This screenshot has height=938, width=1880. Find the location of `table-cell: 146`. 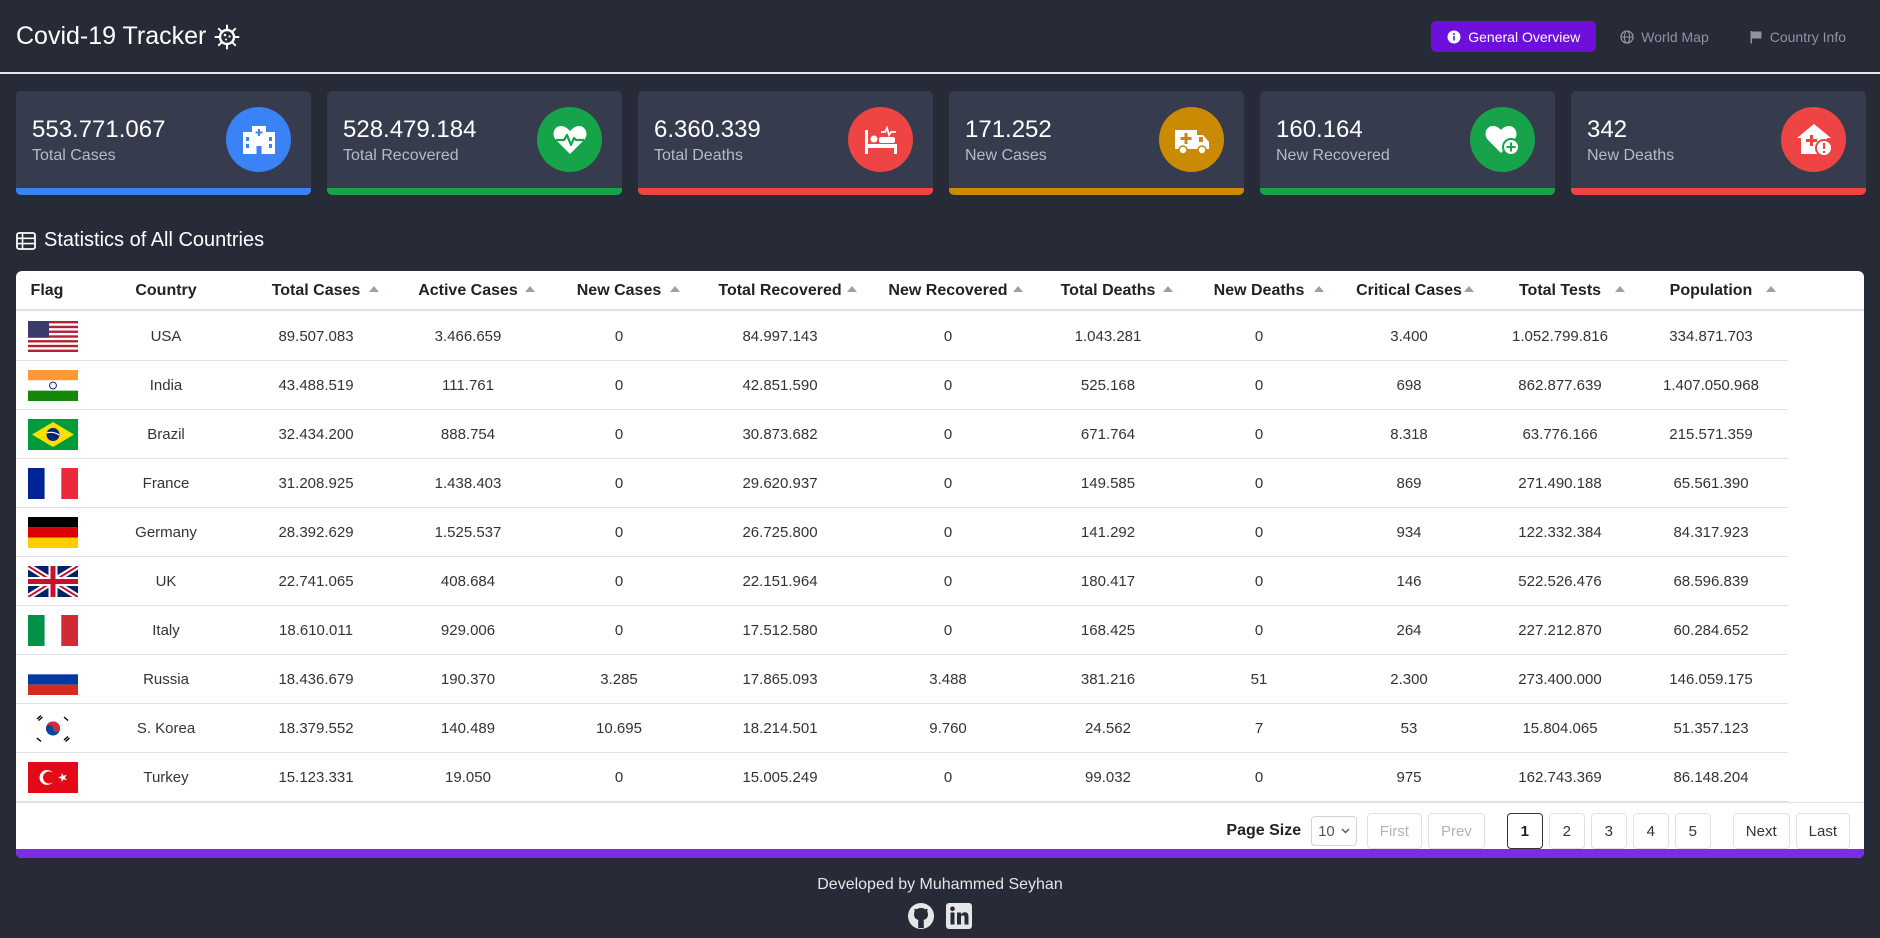

table-cell: 146 is located at coordinates (1409, 581).